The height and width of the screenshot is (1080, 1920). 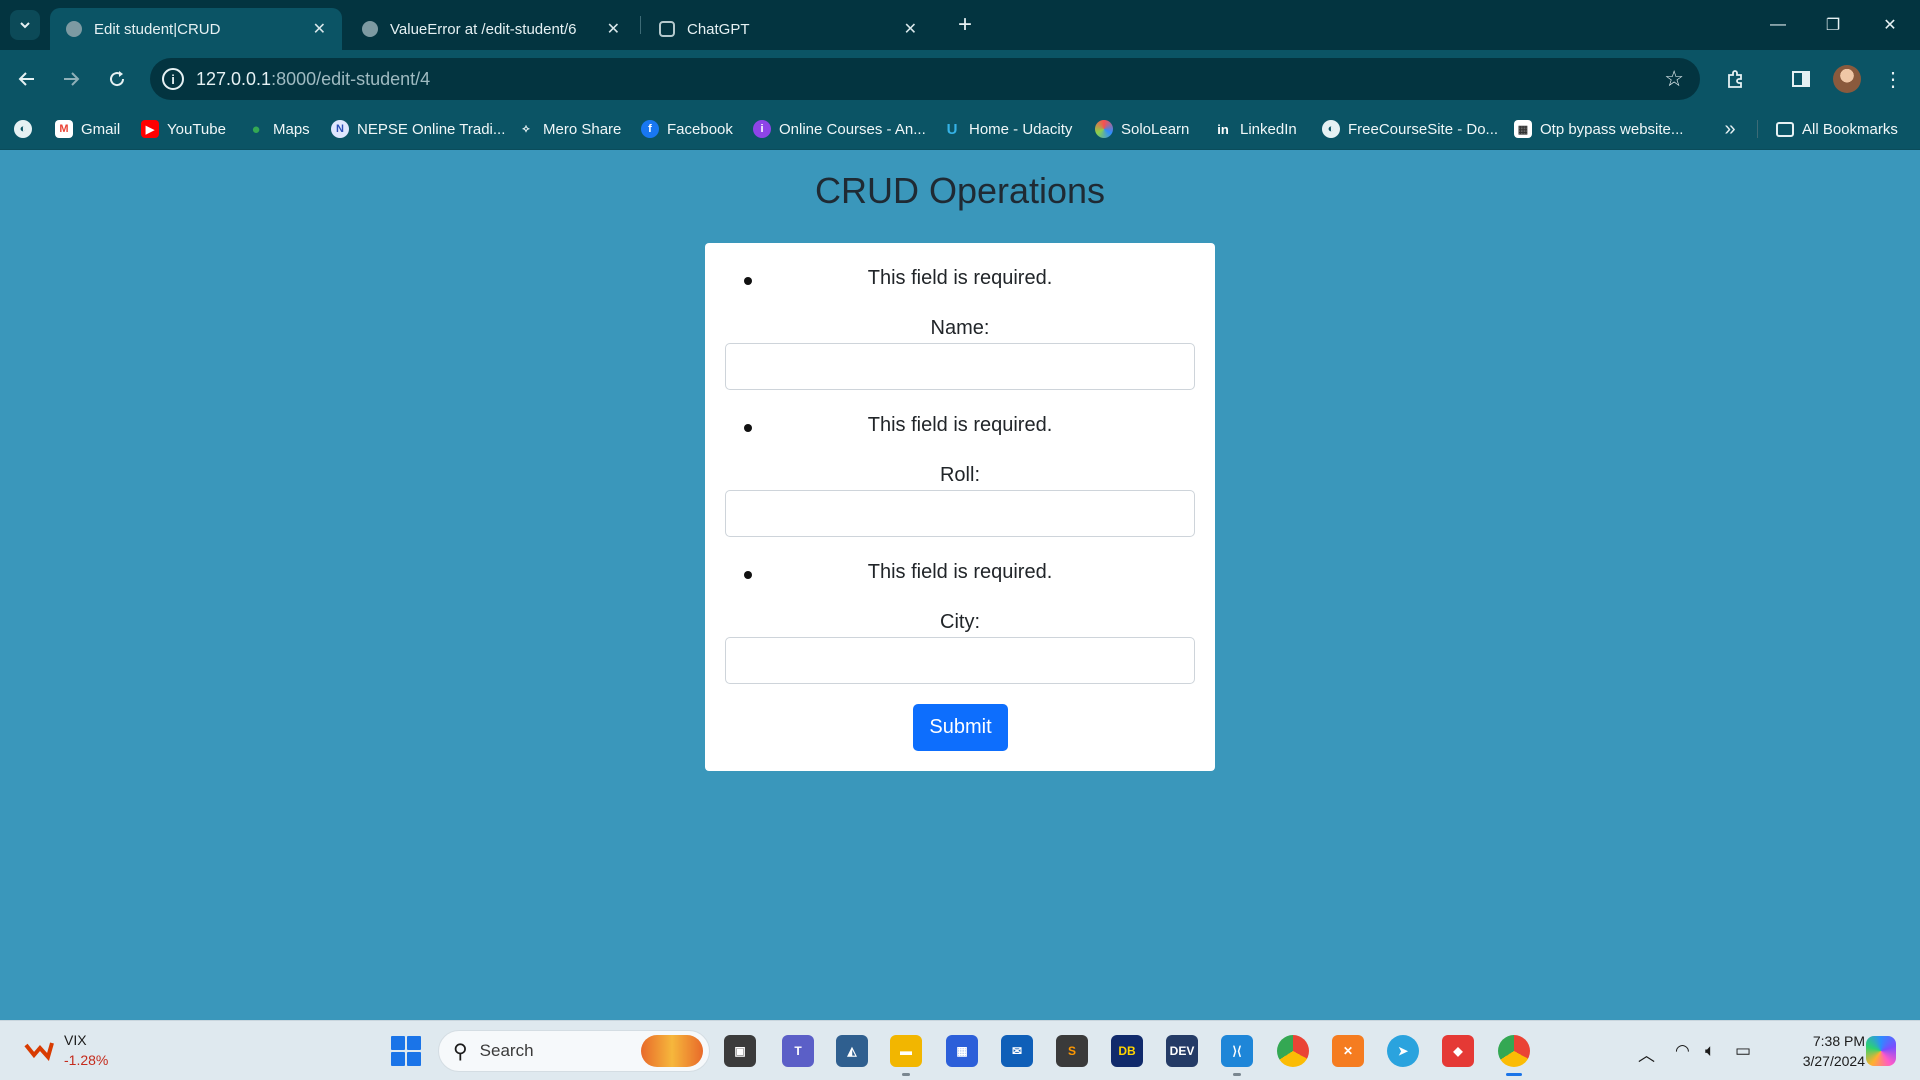 What do you see at coordinates (960, 727) in the screenshot?
I see `submit-button: Submit` at bounding box center [960, 727].